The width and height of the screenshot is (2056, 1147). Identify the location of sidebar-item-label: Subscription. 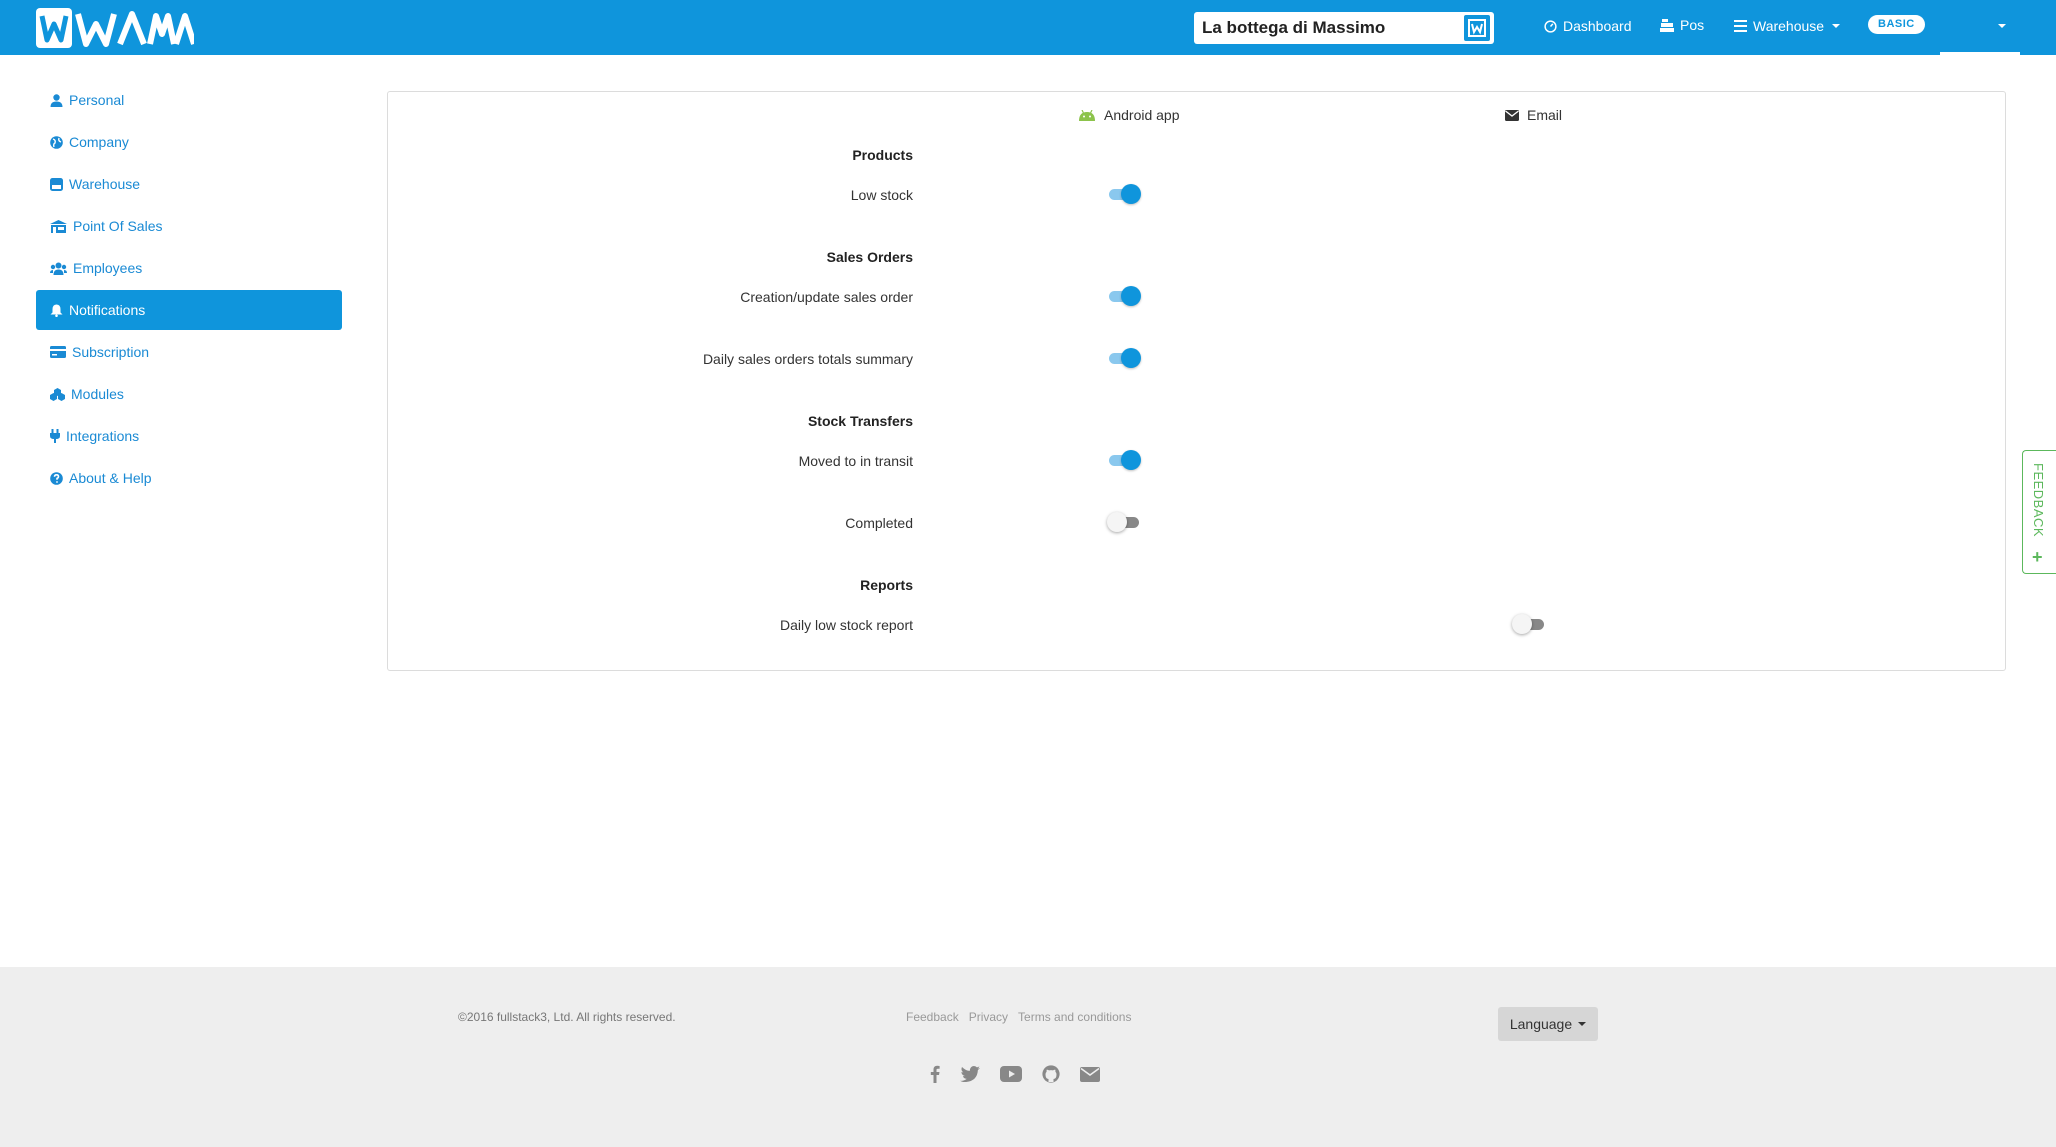
(111, 352).